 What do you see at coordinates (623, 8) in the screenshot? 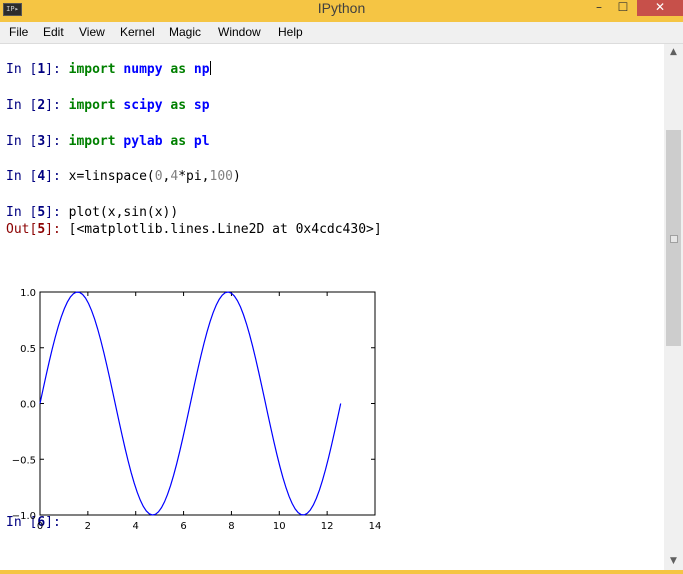
I see `maximize-button: ☐` at bounding box center [623, 8].